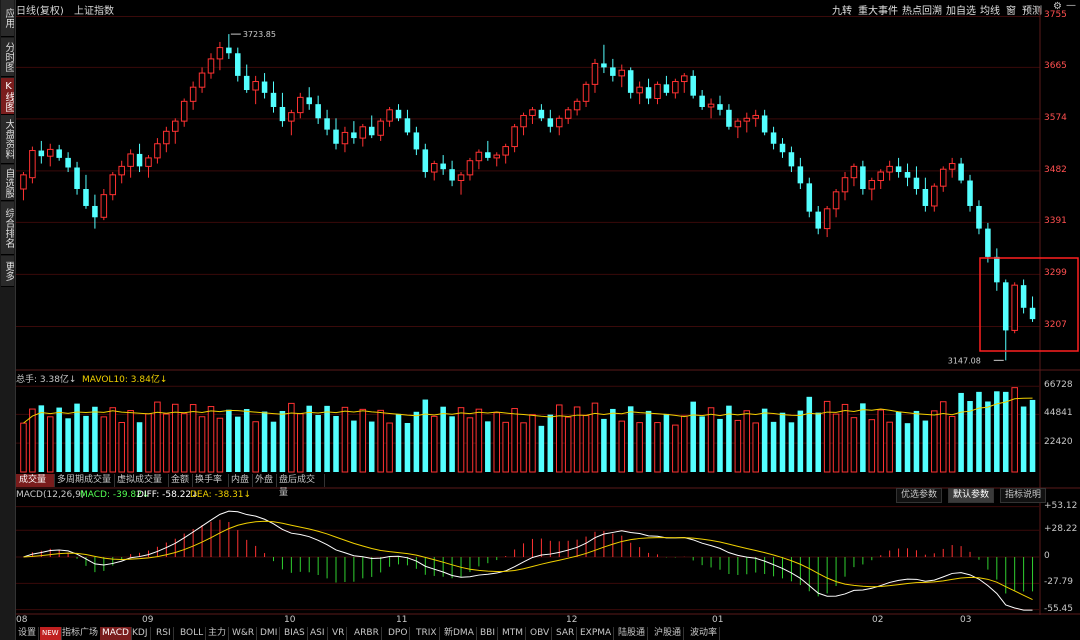 The width and height of the screenshot is (1080, 640). Describe the element at coordinates (46, 380) in the screenshot. I see `volume-total-label: 总手: 3.38亿↓` at that location.